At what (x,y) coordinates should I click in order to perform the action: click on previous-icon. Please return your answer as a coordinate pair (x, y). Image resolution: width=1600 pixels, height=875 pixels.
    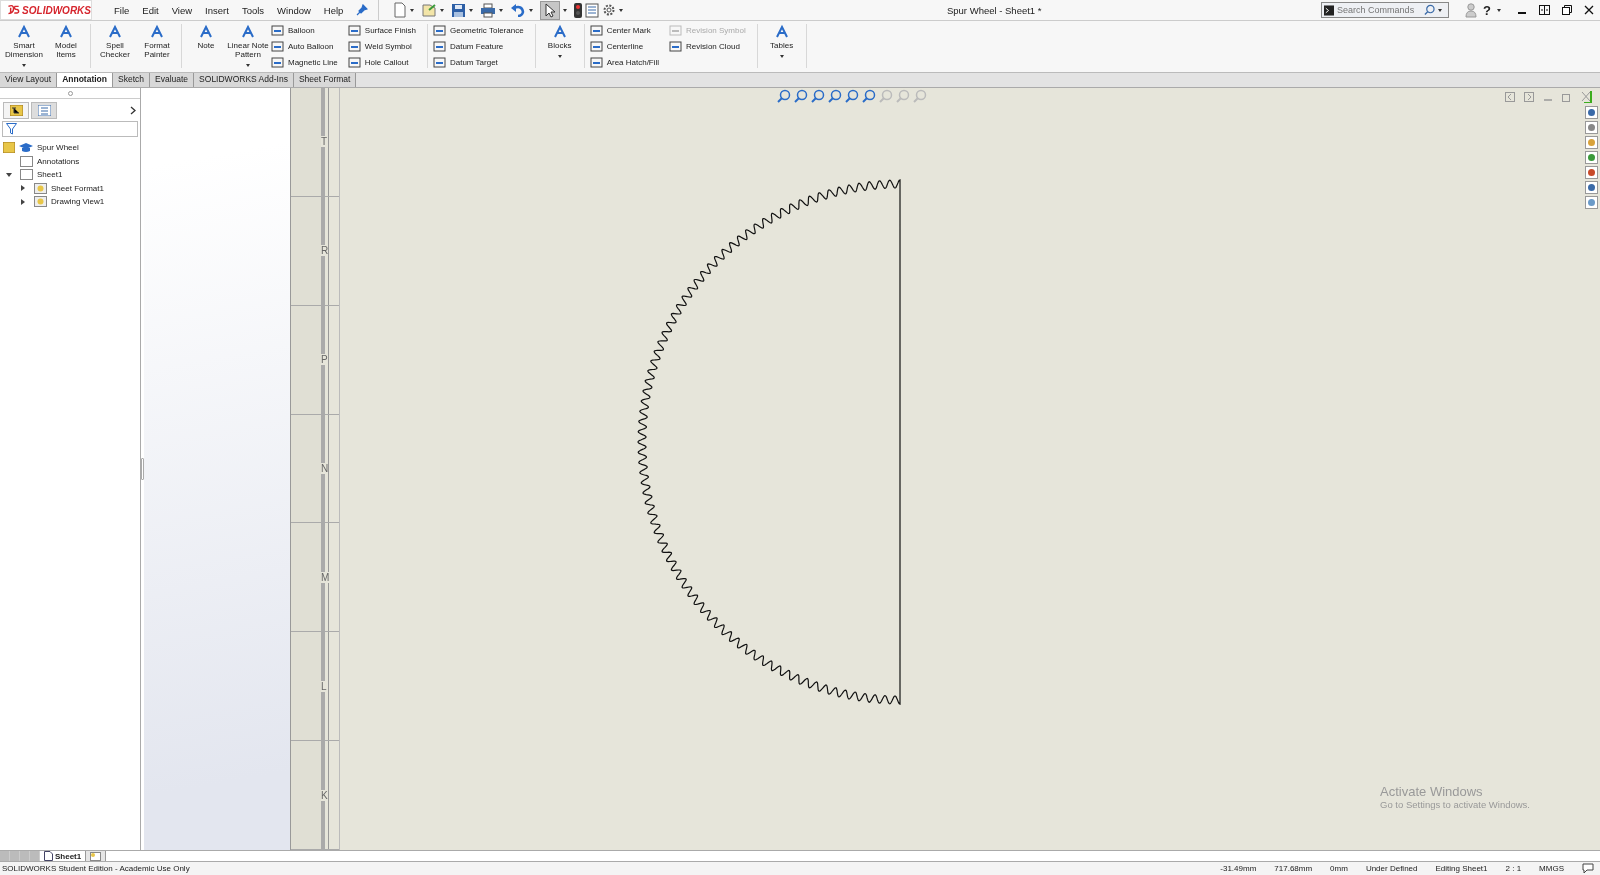
    Looking at the image, I should click on (1510, 97).